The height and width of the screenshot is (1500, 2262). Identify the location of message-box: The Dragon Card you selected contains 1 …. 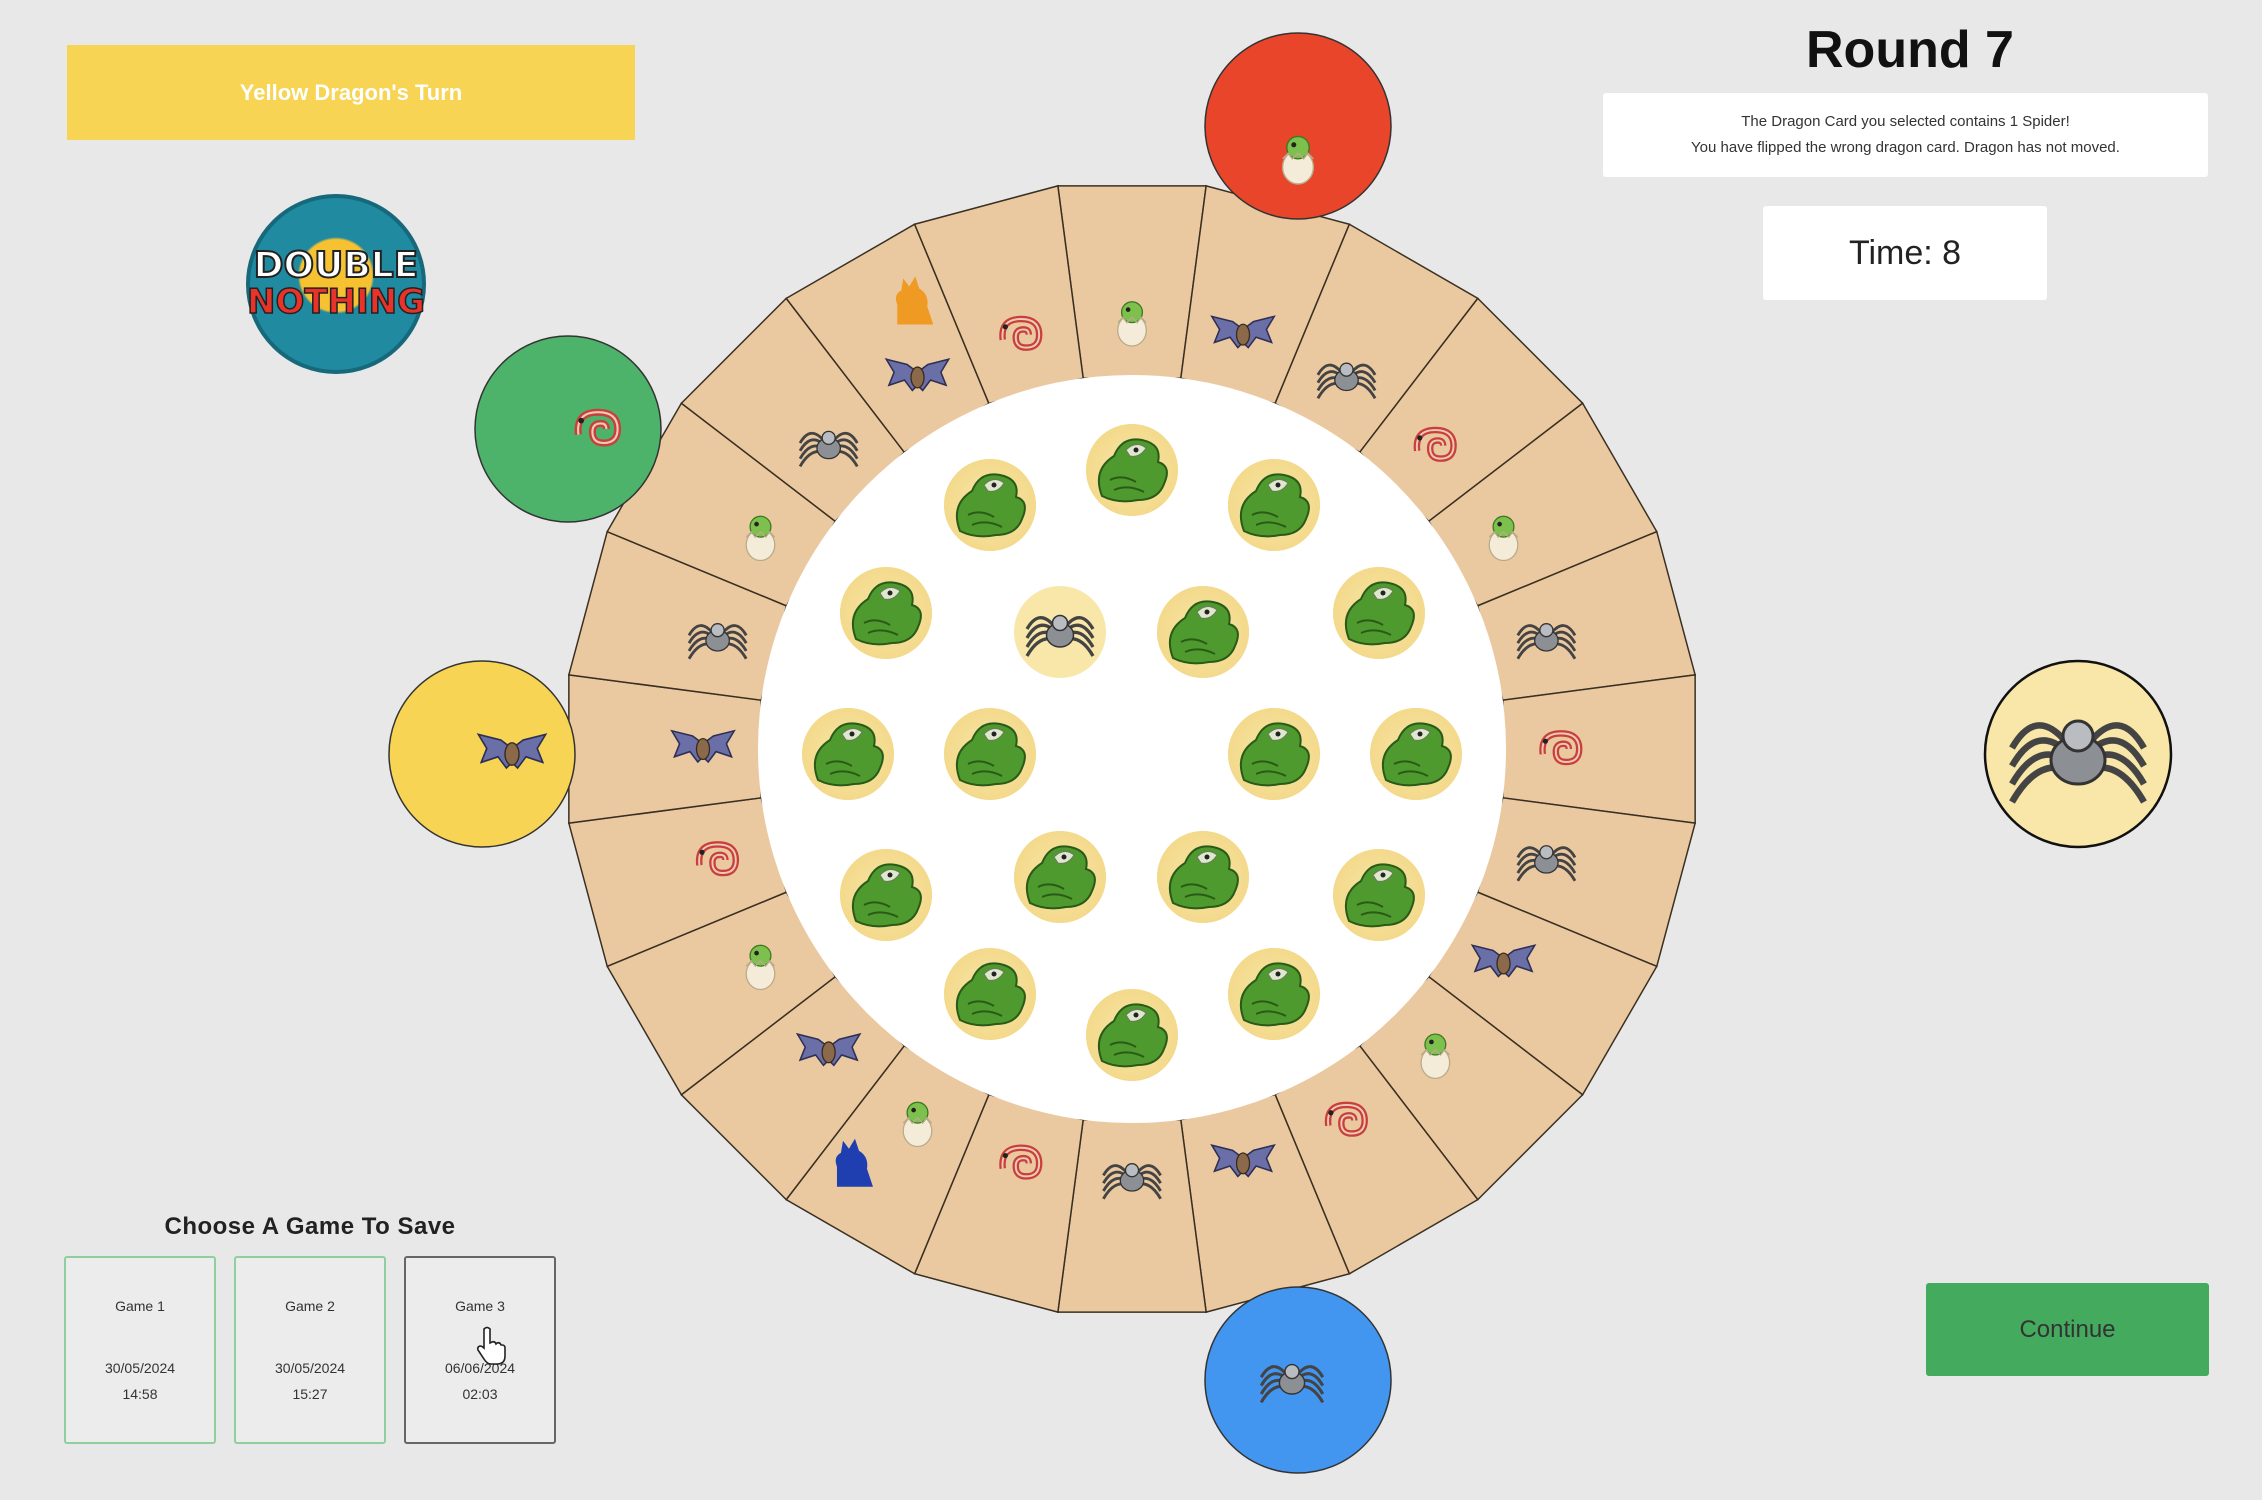
(1905, 135).